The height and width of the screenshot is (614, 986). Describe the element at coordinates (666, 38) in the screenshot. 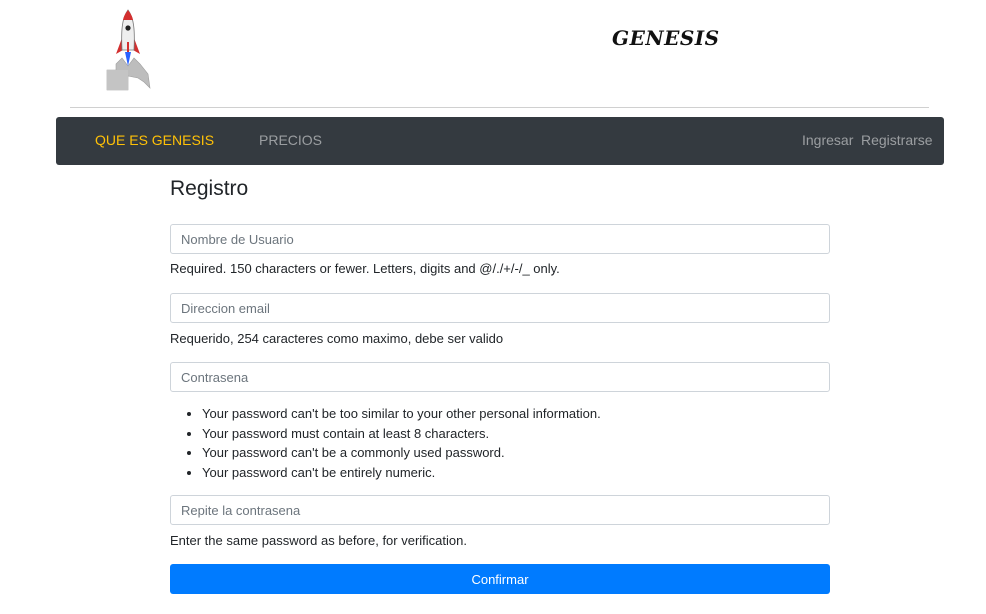

I see `brand-title: GENESIS` at that location.